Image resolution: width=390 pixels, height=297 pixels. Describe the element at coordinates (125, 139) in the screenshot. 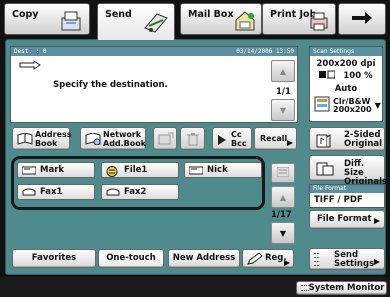

I see `network-address-book-label: Network Add.Book` at that location.